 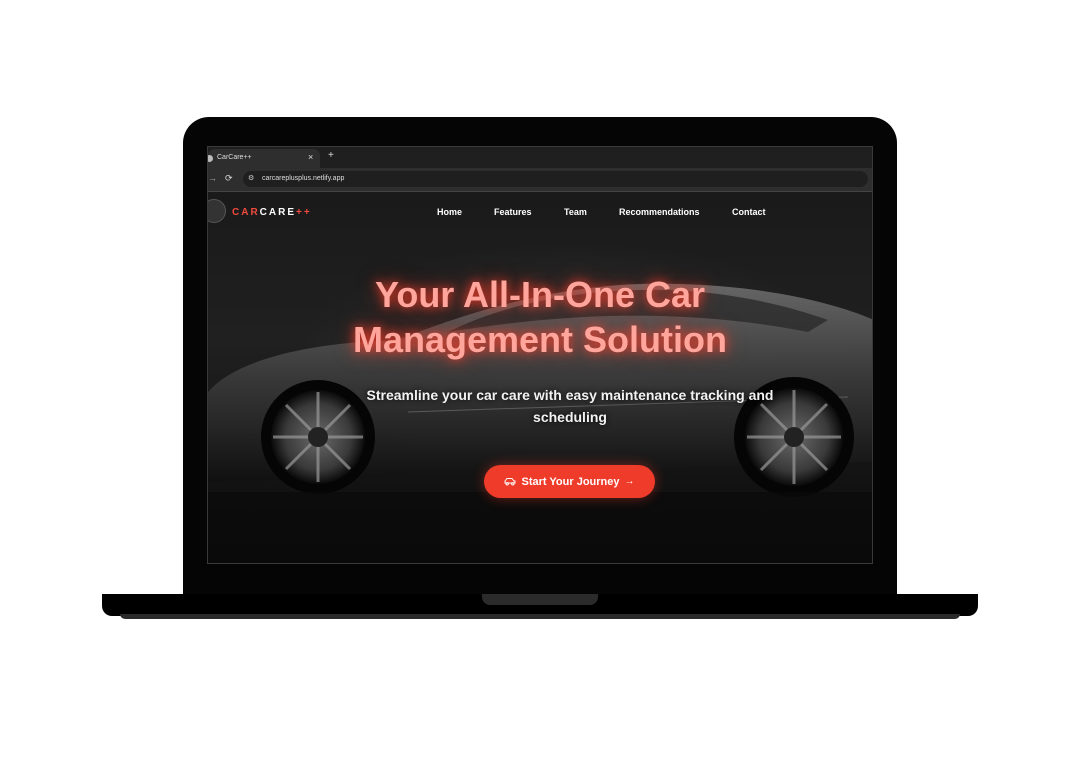 I want to click on logo-part-care: CARE, so click(x=278, y=212).